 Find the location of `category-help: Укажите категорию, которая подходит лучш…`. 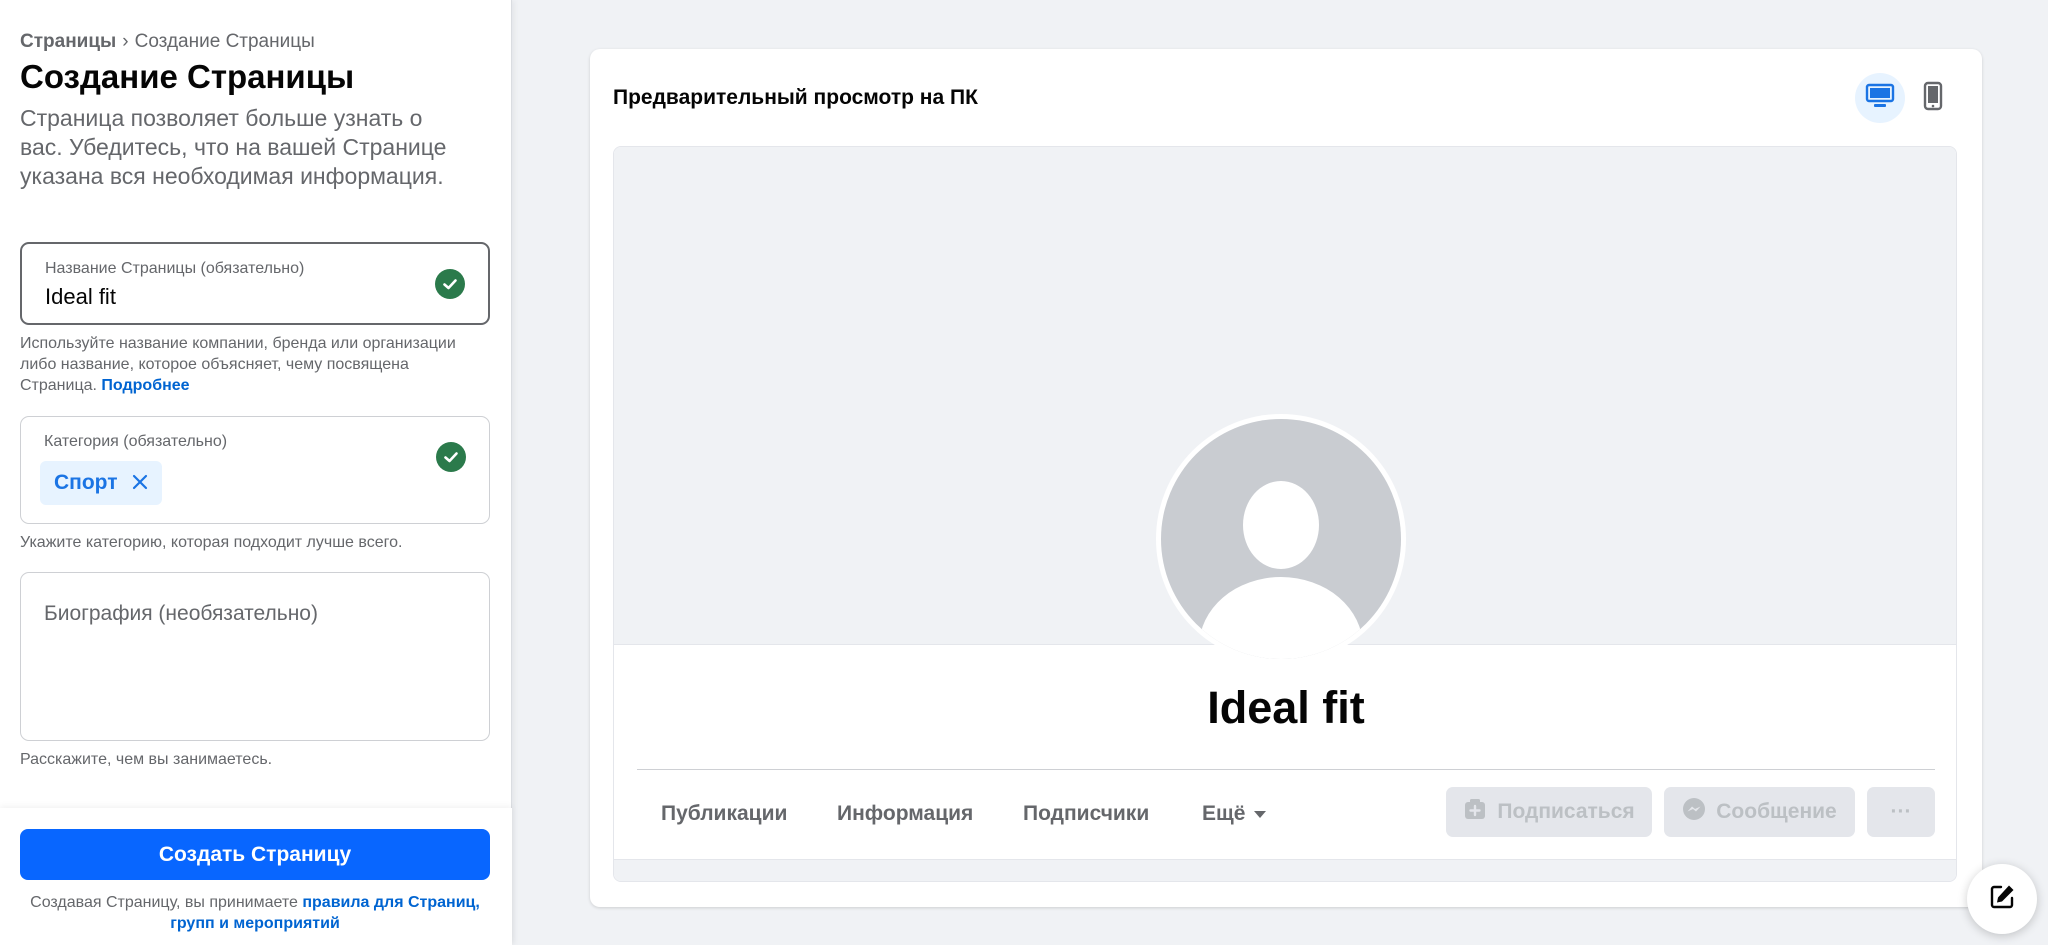

category-help: Укажите категорию, которая подходит лучш… is located at coordinates (211, 542).